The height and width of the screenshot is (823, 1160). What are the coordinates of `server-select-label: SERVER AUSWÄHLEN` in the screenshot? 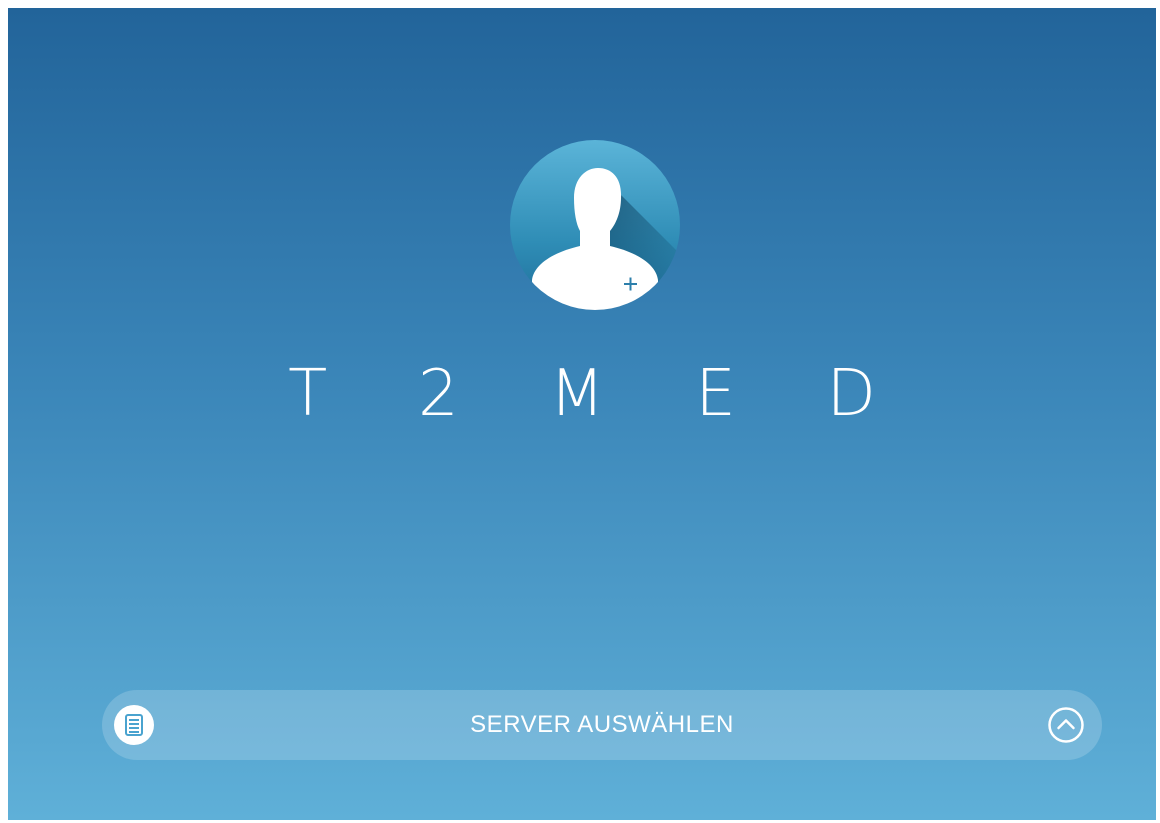 It's located at (602, 724).